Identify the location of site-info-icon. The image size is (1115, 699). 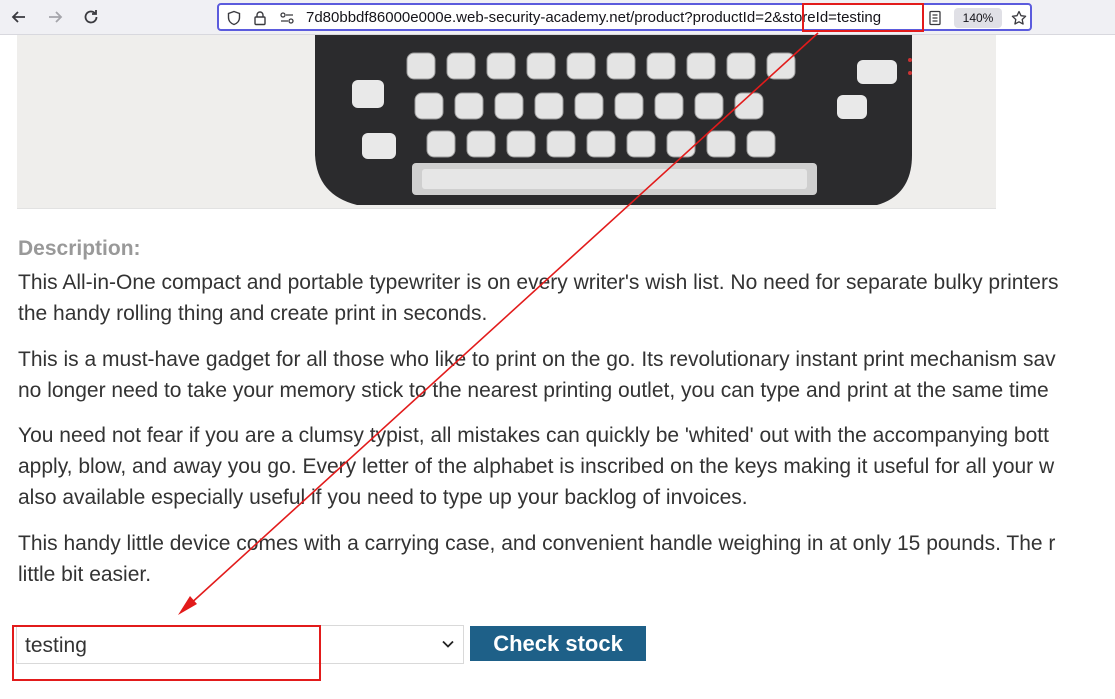
(287, 18).